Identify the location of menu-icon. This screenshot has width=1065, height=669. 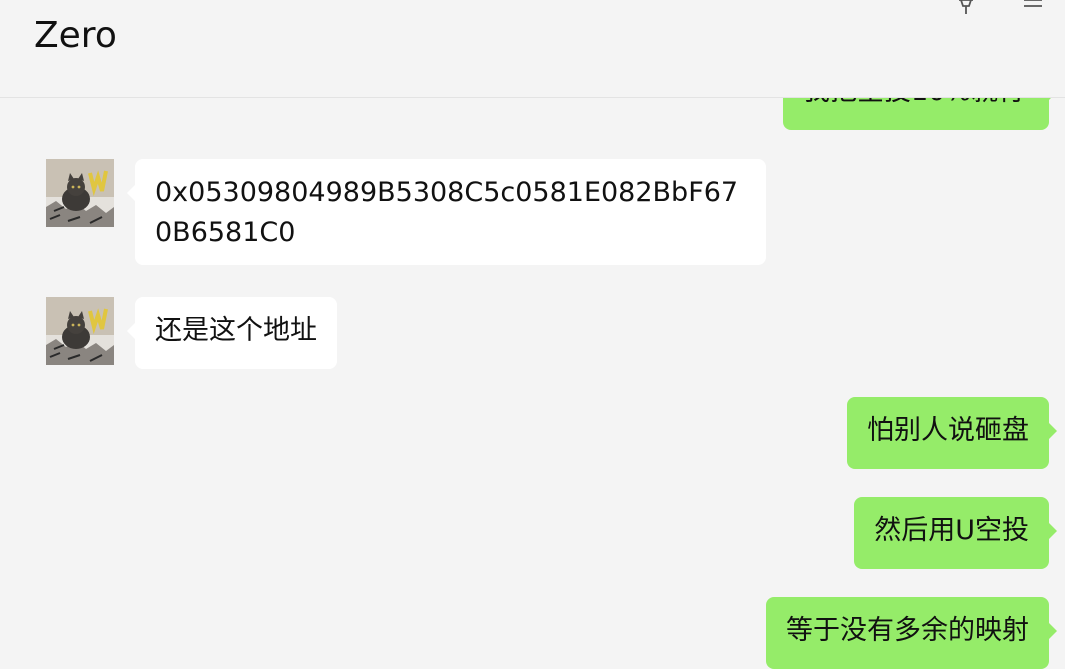
(1033, 5).